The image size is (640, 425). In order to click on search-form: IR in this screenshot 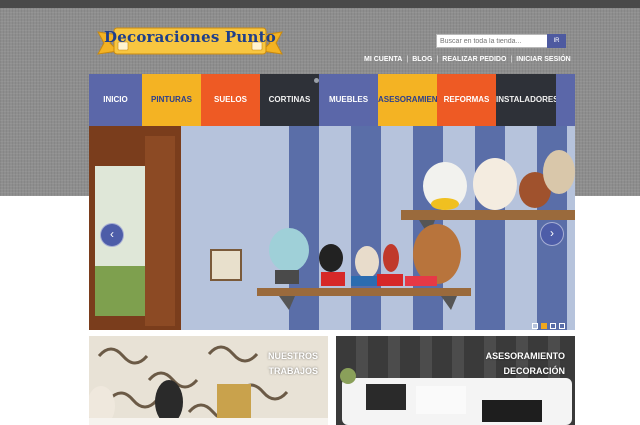, I will do `click(501, 41)`.